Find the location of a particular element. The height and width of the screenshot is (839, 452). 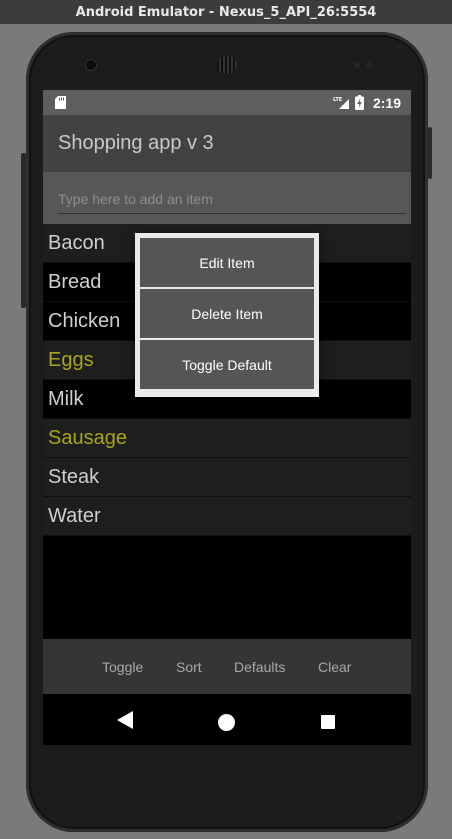

front-camera is located at coordinates (91, 65).